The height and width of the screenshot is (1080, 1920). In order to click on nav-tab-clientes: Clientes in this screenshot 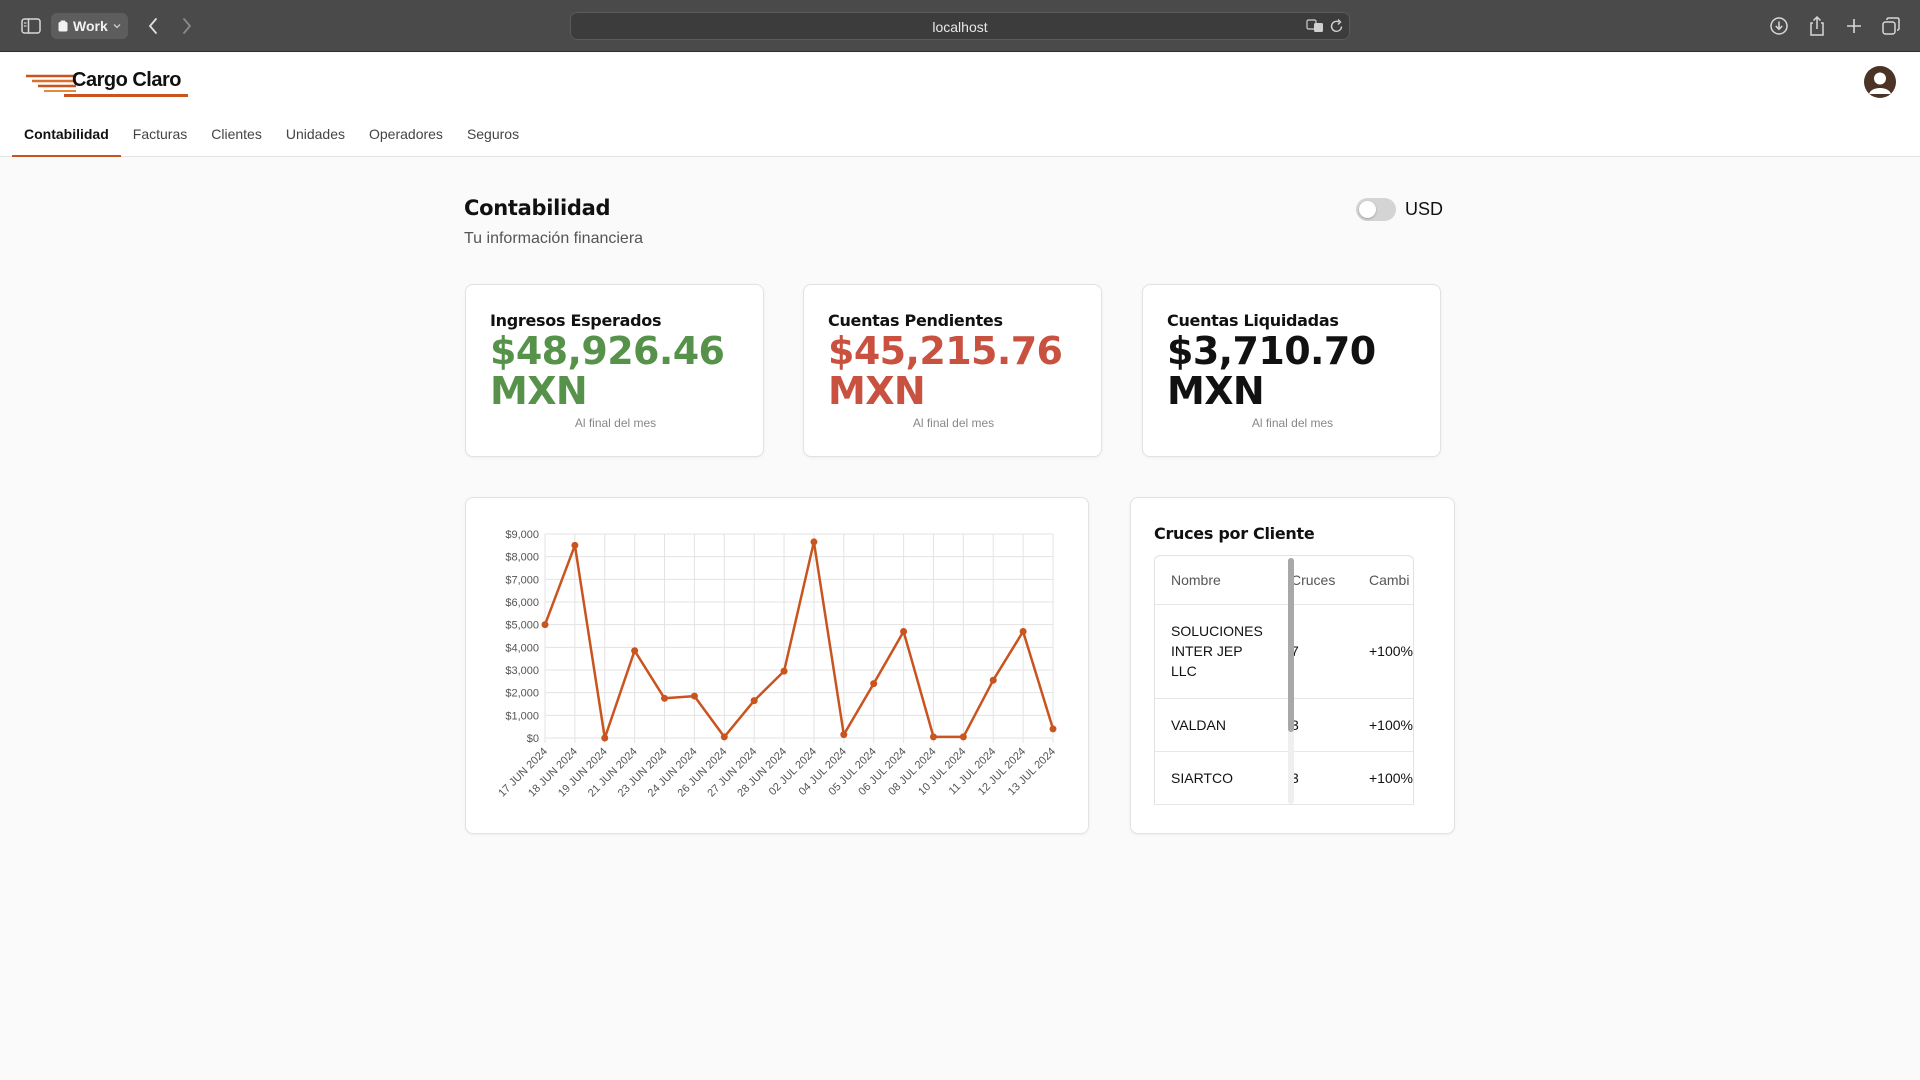, I will do `click(236, 136)`.